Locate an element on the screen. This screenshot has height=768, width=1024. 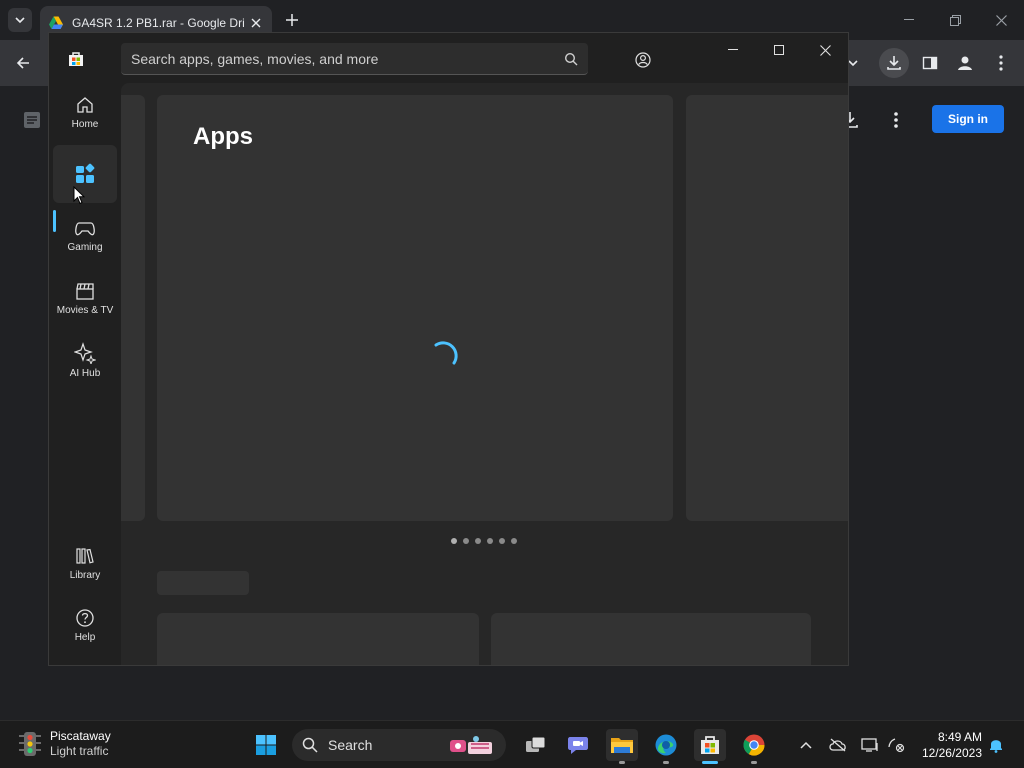
hero-card-previous is located at coordinates (133, 308).